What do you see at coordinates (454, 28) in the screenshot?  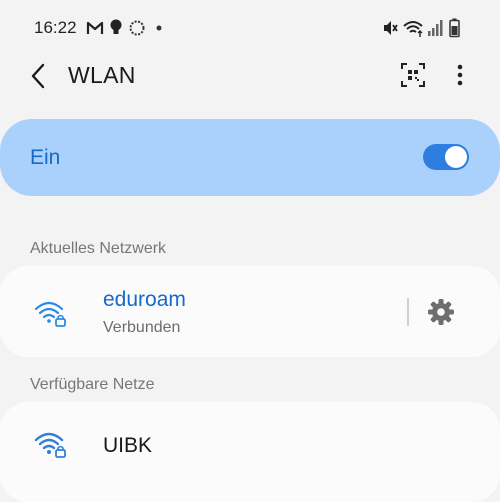 I see `battery-icon` at bounding box center [454, 28].